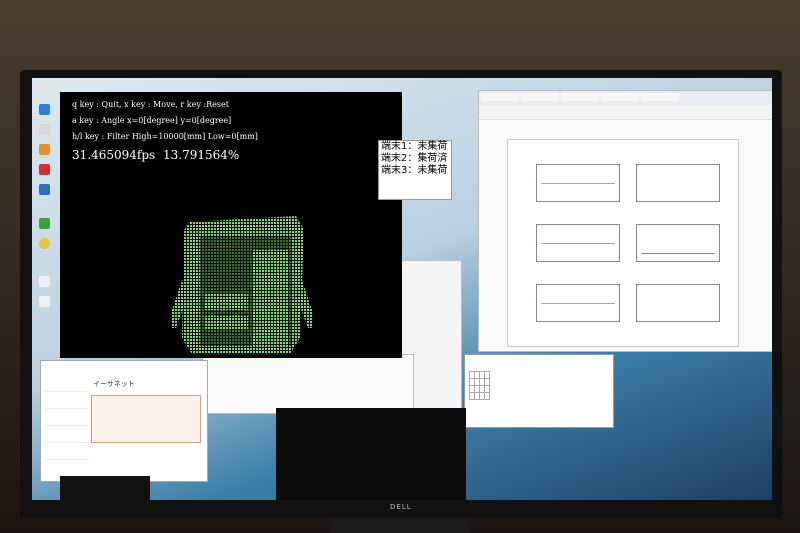 This screenshot has width=800, height=533. I want to click on browser-tabs, so click(625, 98).